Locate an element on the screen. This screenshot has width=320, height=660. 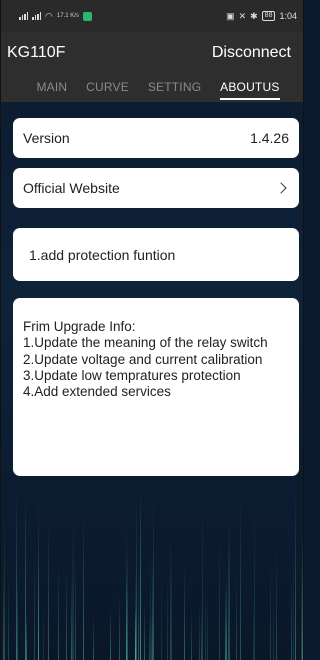
tab-setting: SETTING is located at coordinates (174, 84).